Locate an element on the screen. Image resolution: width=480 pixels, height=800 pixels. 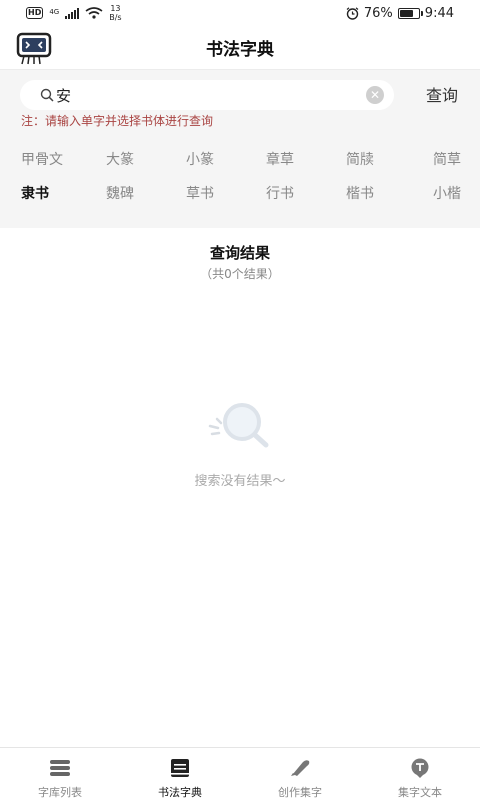
clear-icon: ✕ is located at coordinates (375, 95).